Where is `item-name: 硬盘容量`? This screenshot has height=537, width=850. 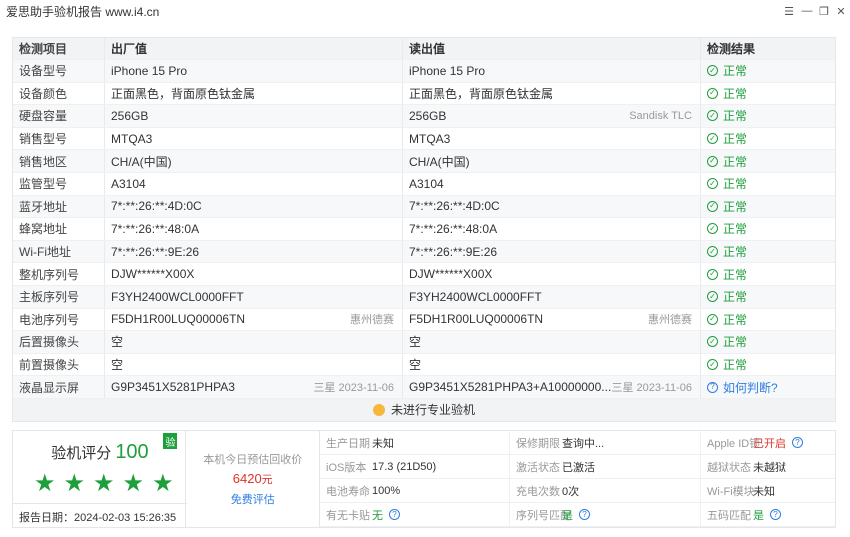
item-name: 硬盘容量 is located at coordinates (59, 116).